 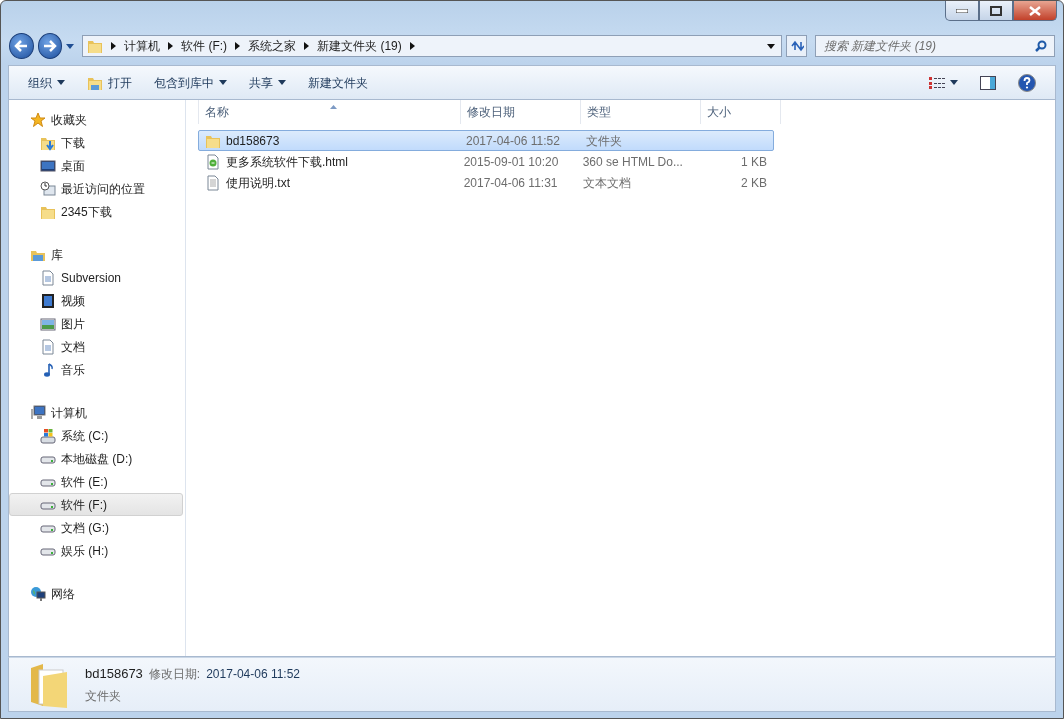 I want to click on maximize-button, so click(x=996, y=11).